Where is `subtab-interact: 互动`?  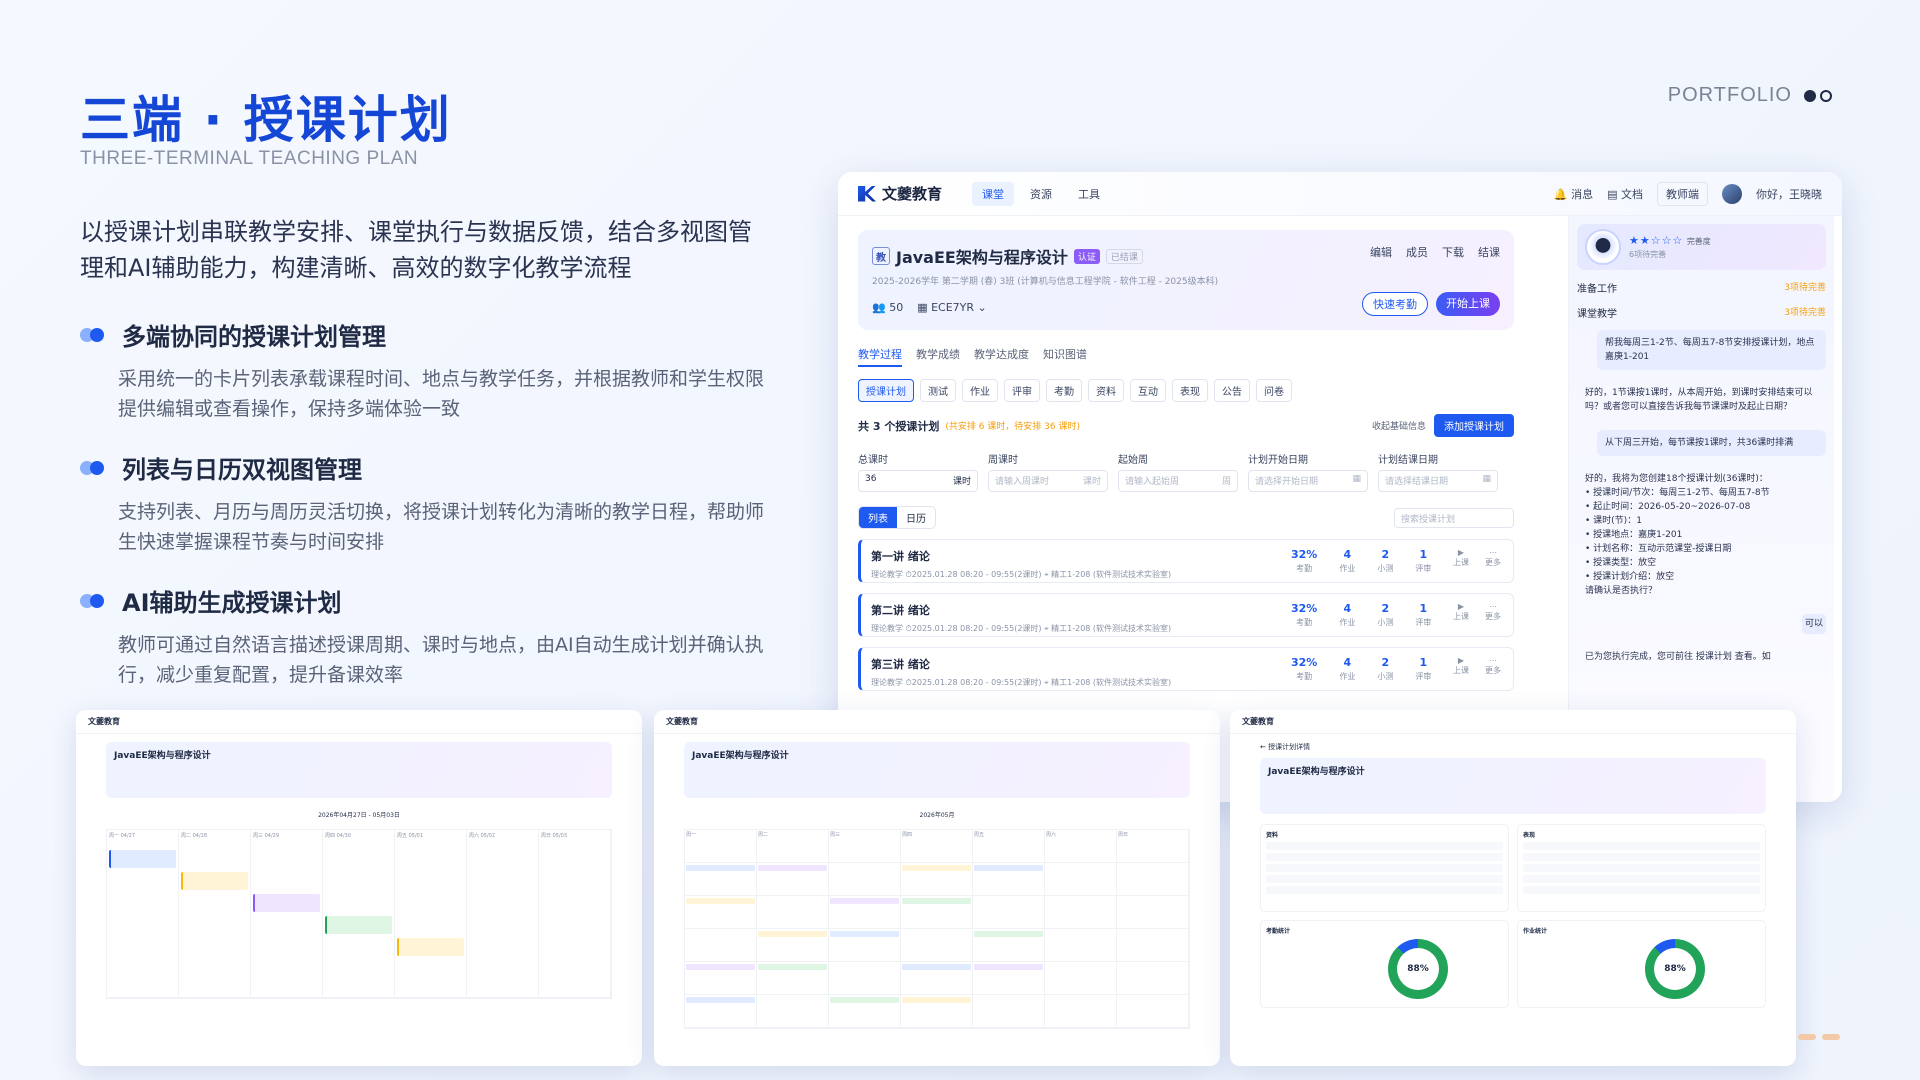 subtab-interact: 互动 is located at coordinates (1148, 390).